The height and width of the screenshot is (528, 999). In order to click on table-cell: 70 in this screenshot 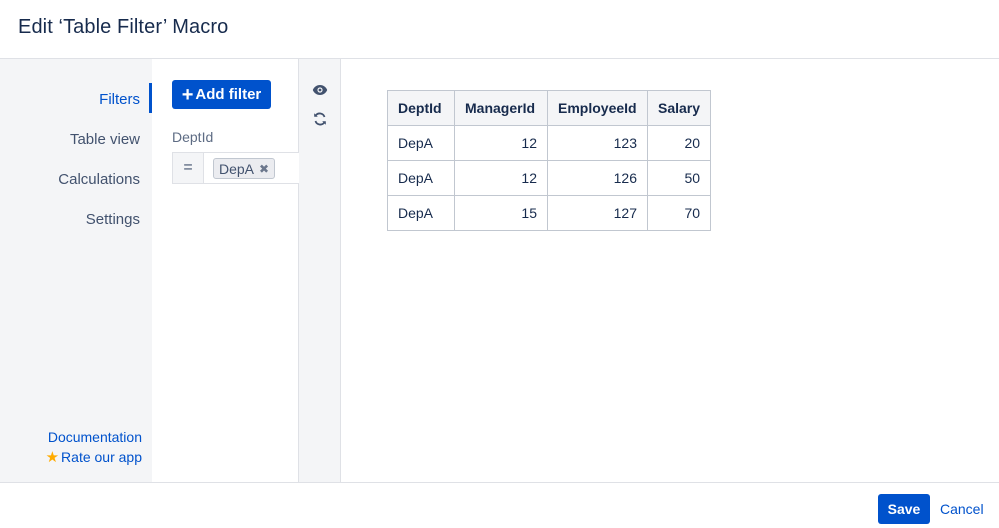, I will do `click(679, 213)`.